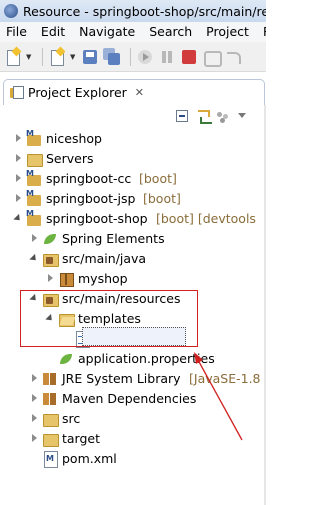 Image resolution: width=320 pixels, height=505 pixels. I want to click on annotation-arrow-icon, so click(218, 396).